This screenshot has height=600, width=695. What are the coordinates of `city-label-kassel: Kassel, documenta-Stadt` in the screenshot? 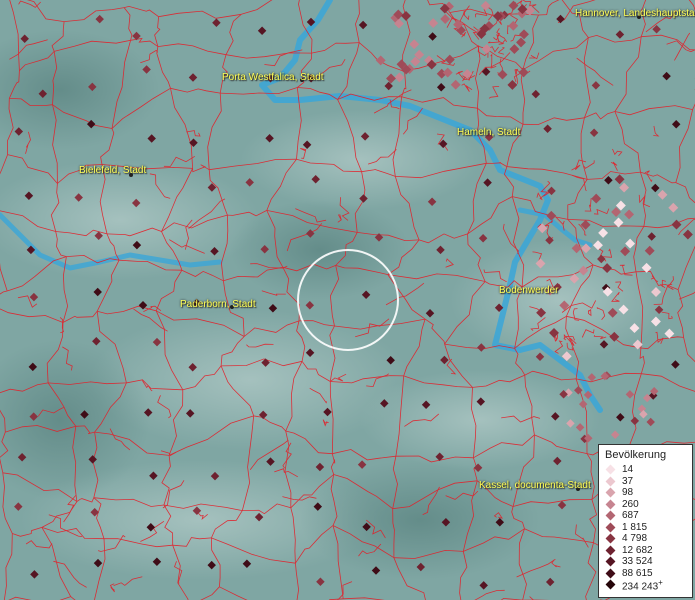 It's located at (535, 485).